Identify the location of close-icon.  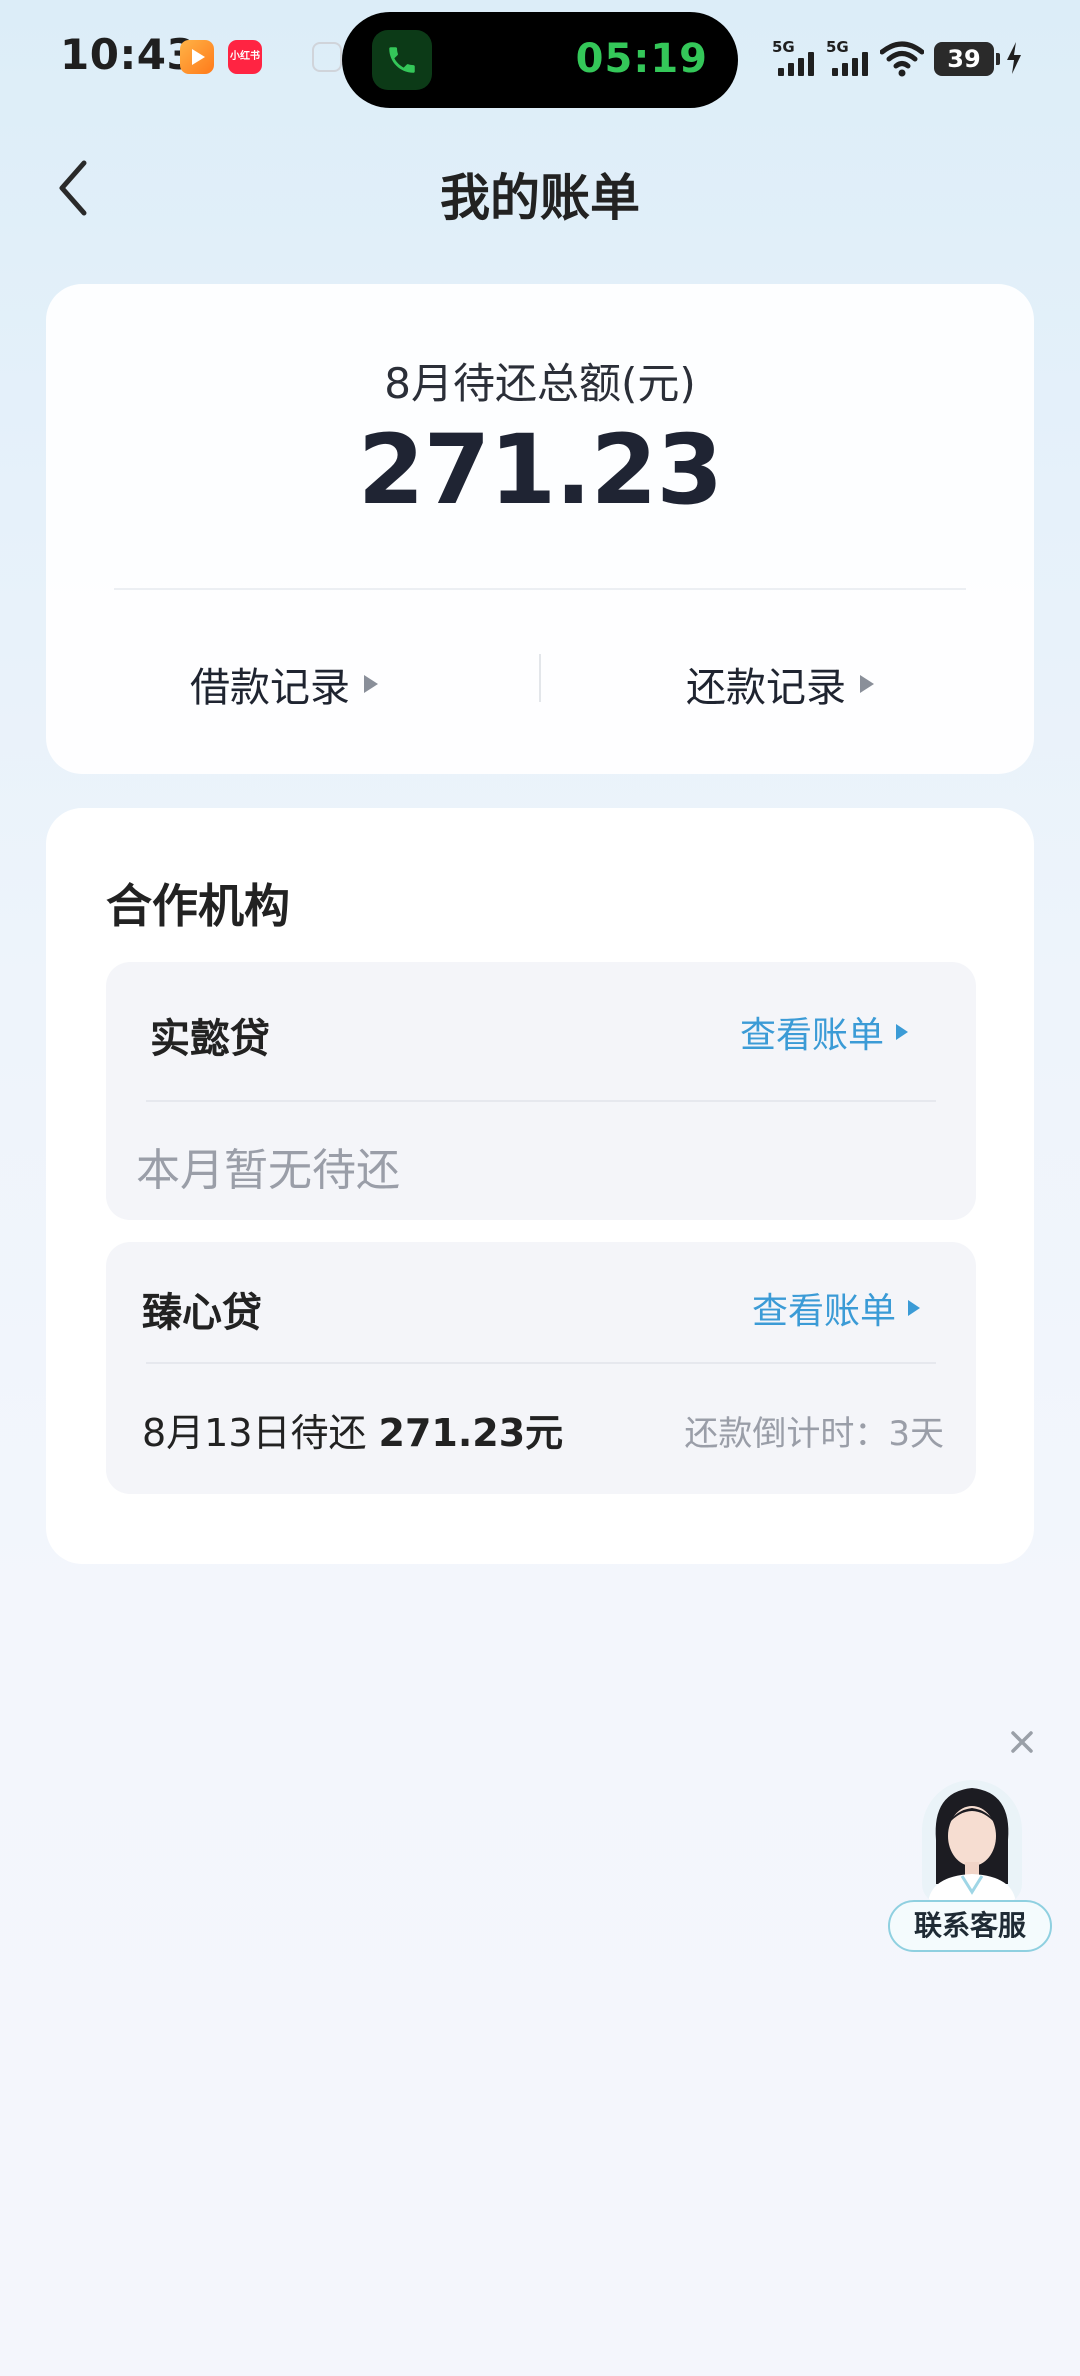
(1022, 1742).